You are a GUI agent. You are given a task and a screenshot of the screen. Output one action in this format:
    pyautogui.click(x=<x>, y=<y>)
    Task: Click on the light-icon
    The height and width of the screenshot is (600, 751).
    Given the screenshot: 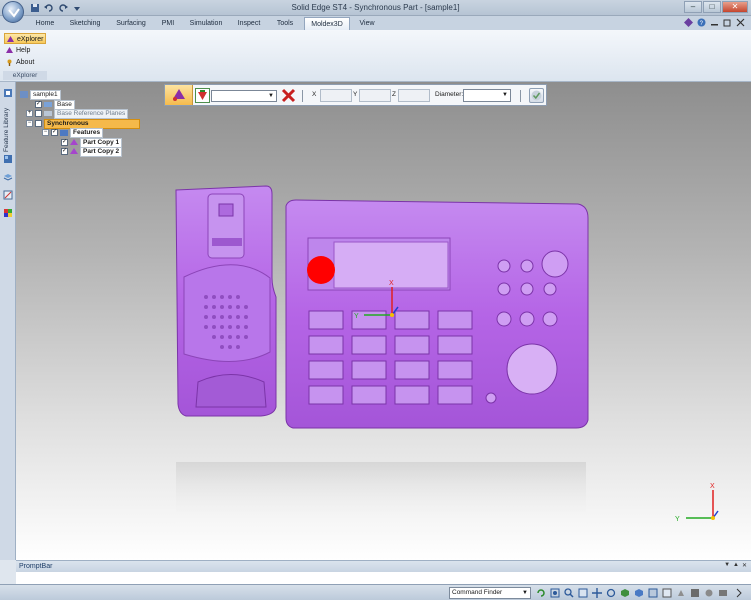 What is the action you would take?
    pyautogui.click(x=709, y=593)
    